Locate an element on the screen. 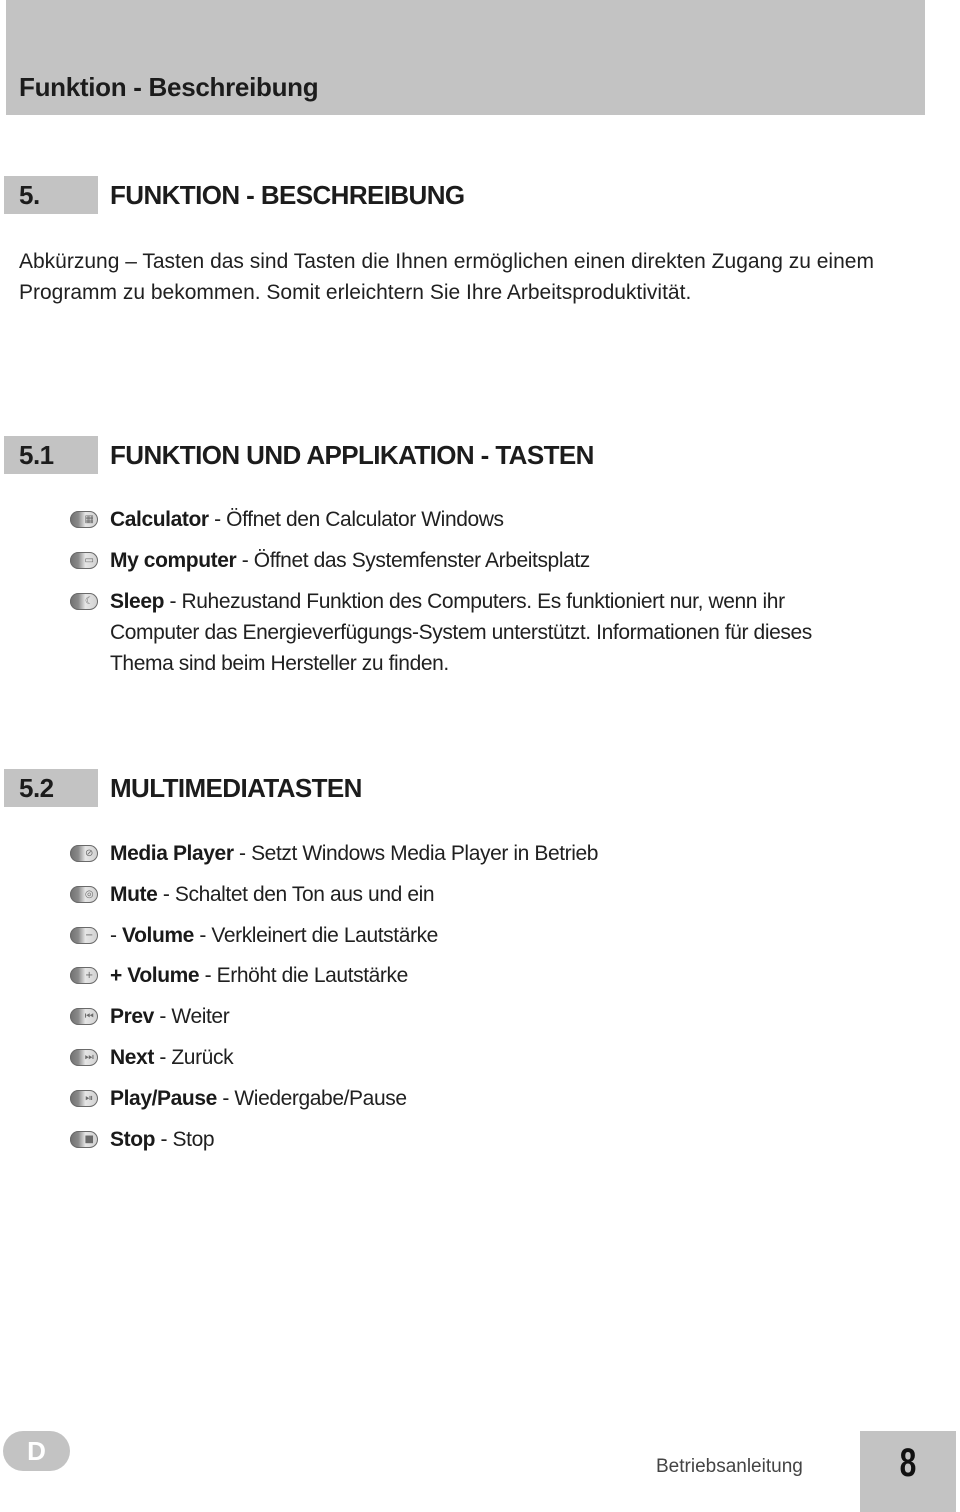  footer-label: Betriebsanleitung is located at coordinates (729, 1466).